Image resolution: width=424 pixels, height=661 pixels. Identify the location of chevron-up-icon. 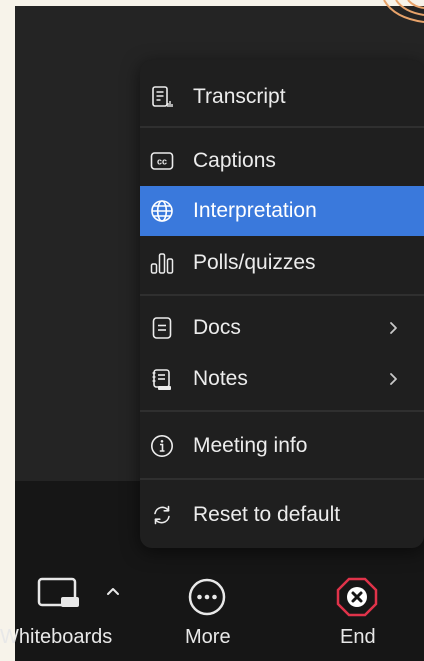
(113, 591).